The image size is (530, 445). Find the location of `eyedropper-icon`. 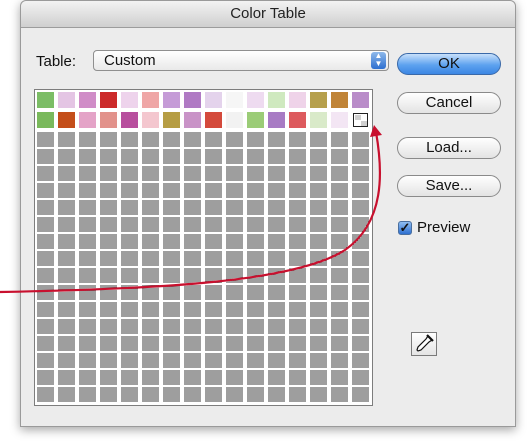

eyedropper-icon is located at coordinates (425, 343).